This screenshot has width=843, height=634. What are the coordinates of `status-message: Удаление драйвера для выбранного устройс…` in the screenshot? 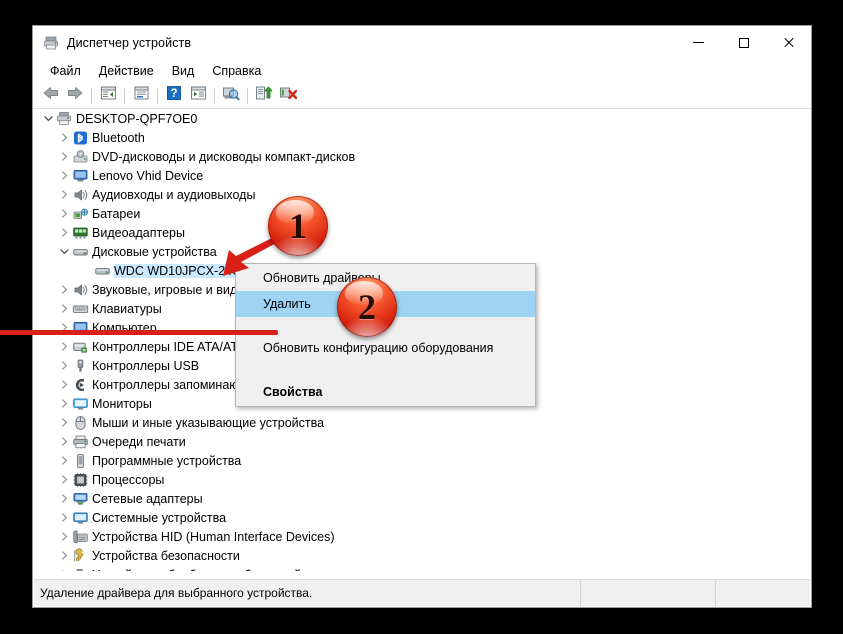 It's located at (307, 593).